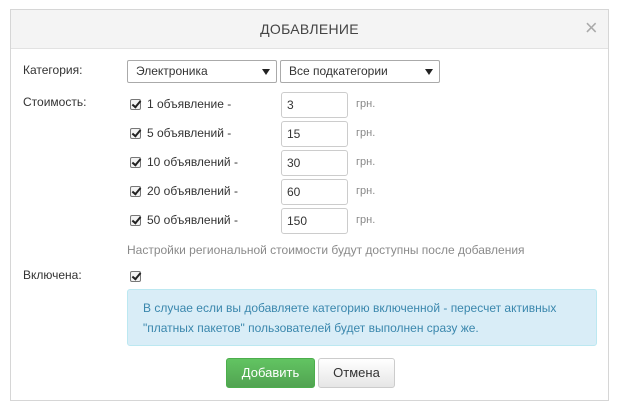 Image resolution: width=620 pixels, height=411 pixels. I want to click on subcategory-select: Все подкатегории, so click(360, 71).